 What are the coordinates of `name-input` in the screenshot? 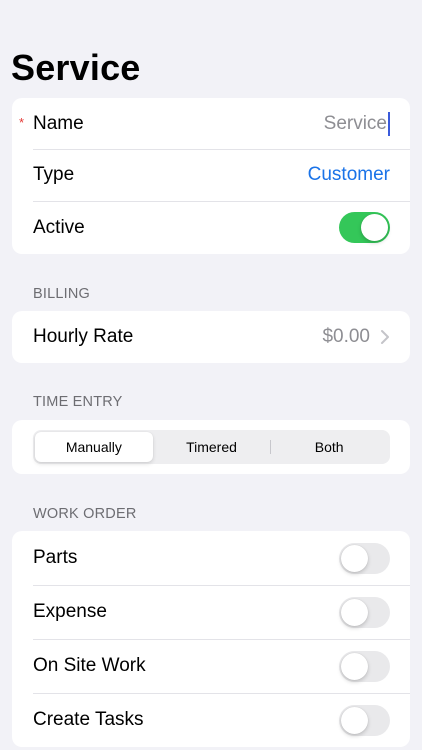 It's located at (312, 123).